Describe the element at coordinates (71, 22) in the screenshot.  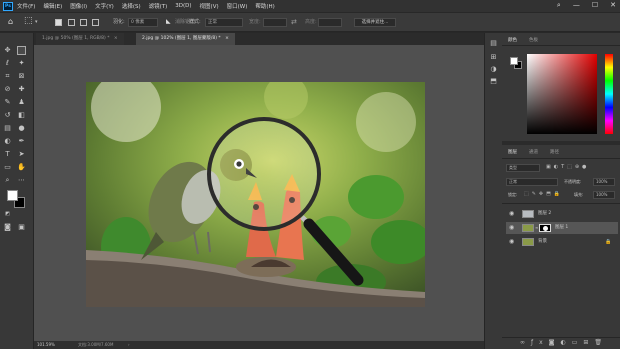
I see `add-selection-button` at that location.